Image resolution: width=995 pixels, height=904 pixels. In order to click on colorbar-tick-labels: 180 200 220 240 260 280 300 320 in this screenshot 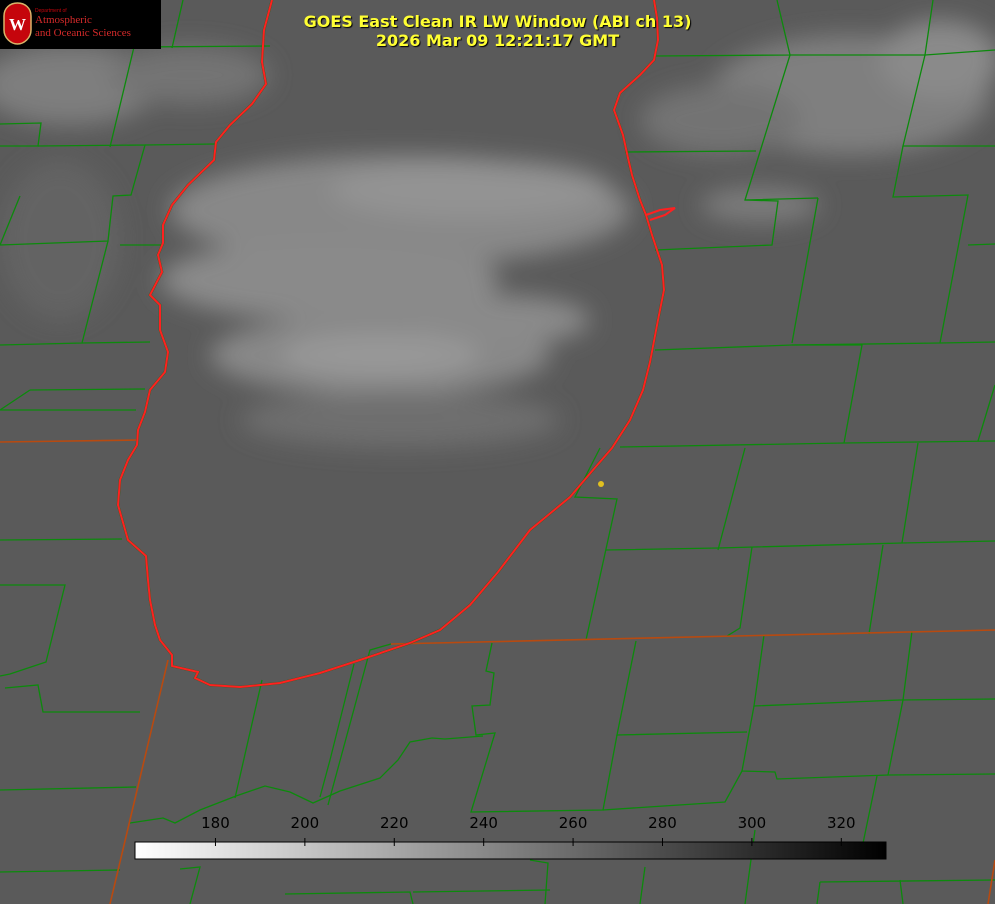, I will do `click(497, 824)`.